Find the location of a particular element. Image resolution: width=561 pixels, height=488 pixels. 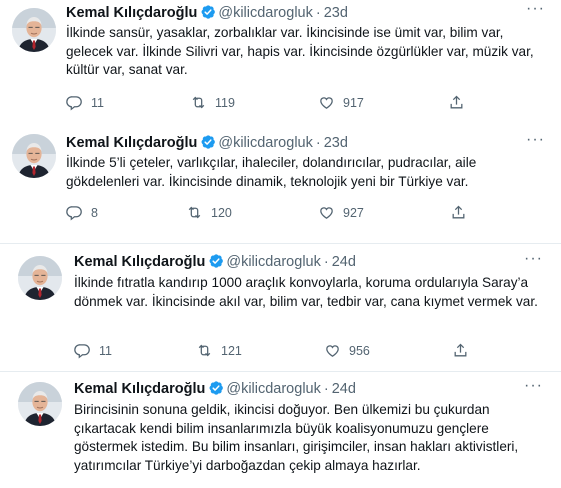

like-count: 956 is located at coordinates (359, 350).